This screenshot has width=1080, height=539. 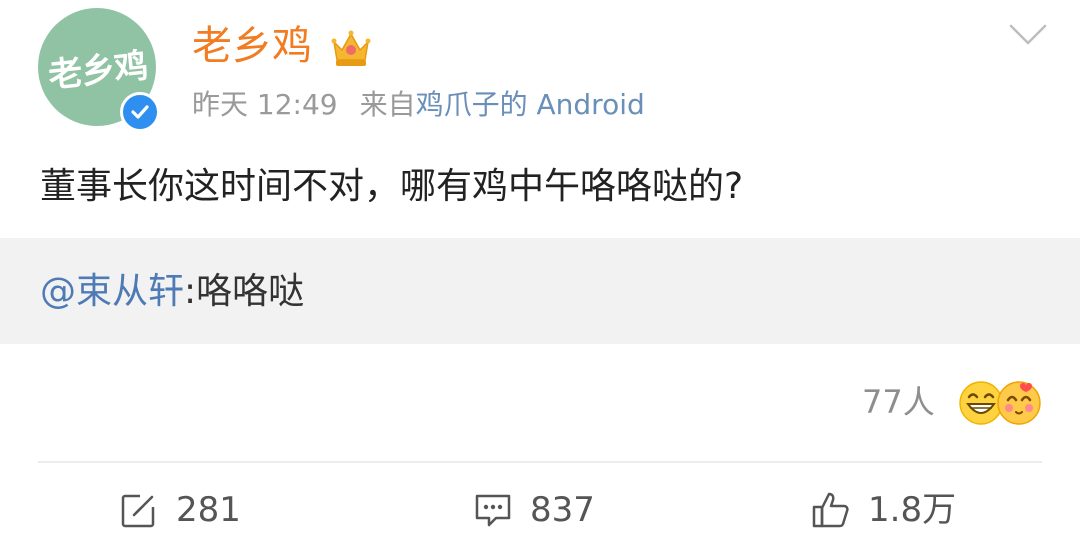 I want to click on username: 老乡鸡, so click(x=252, y=46).